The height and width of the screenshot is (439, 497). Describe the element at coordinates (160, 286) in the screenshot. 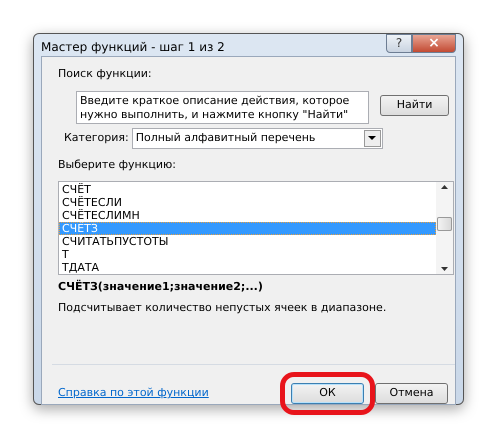

I see `function-signature: СЧЁТЗ(значение1;значение2;...)` at that location.